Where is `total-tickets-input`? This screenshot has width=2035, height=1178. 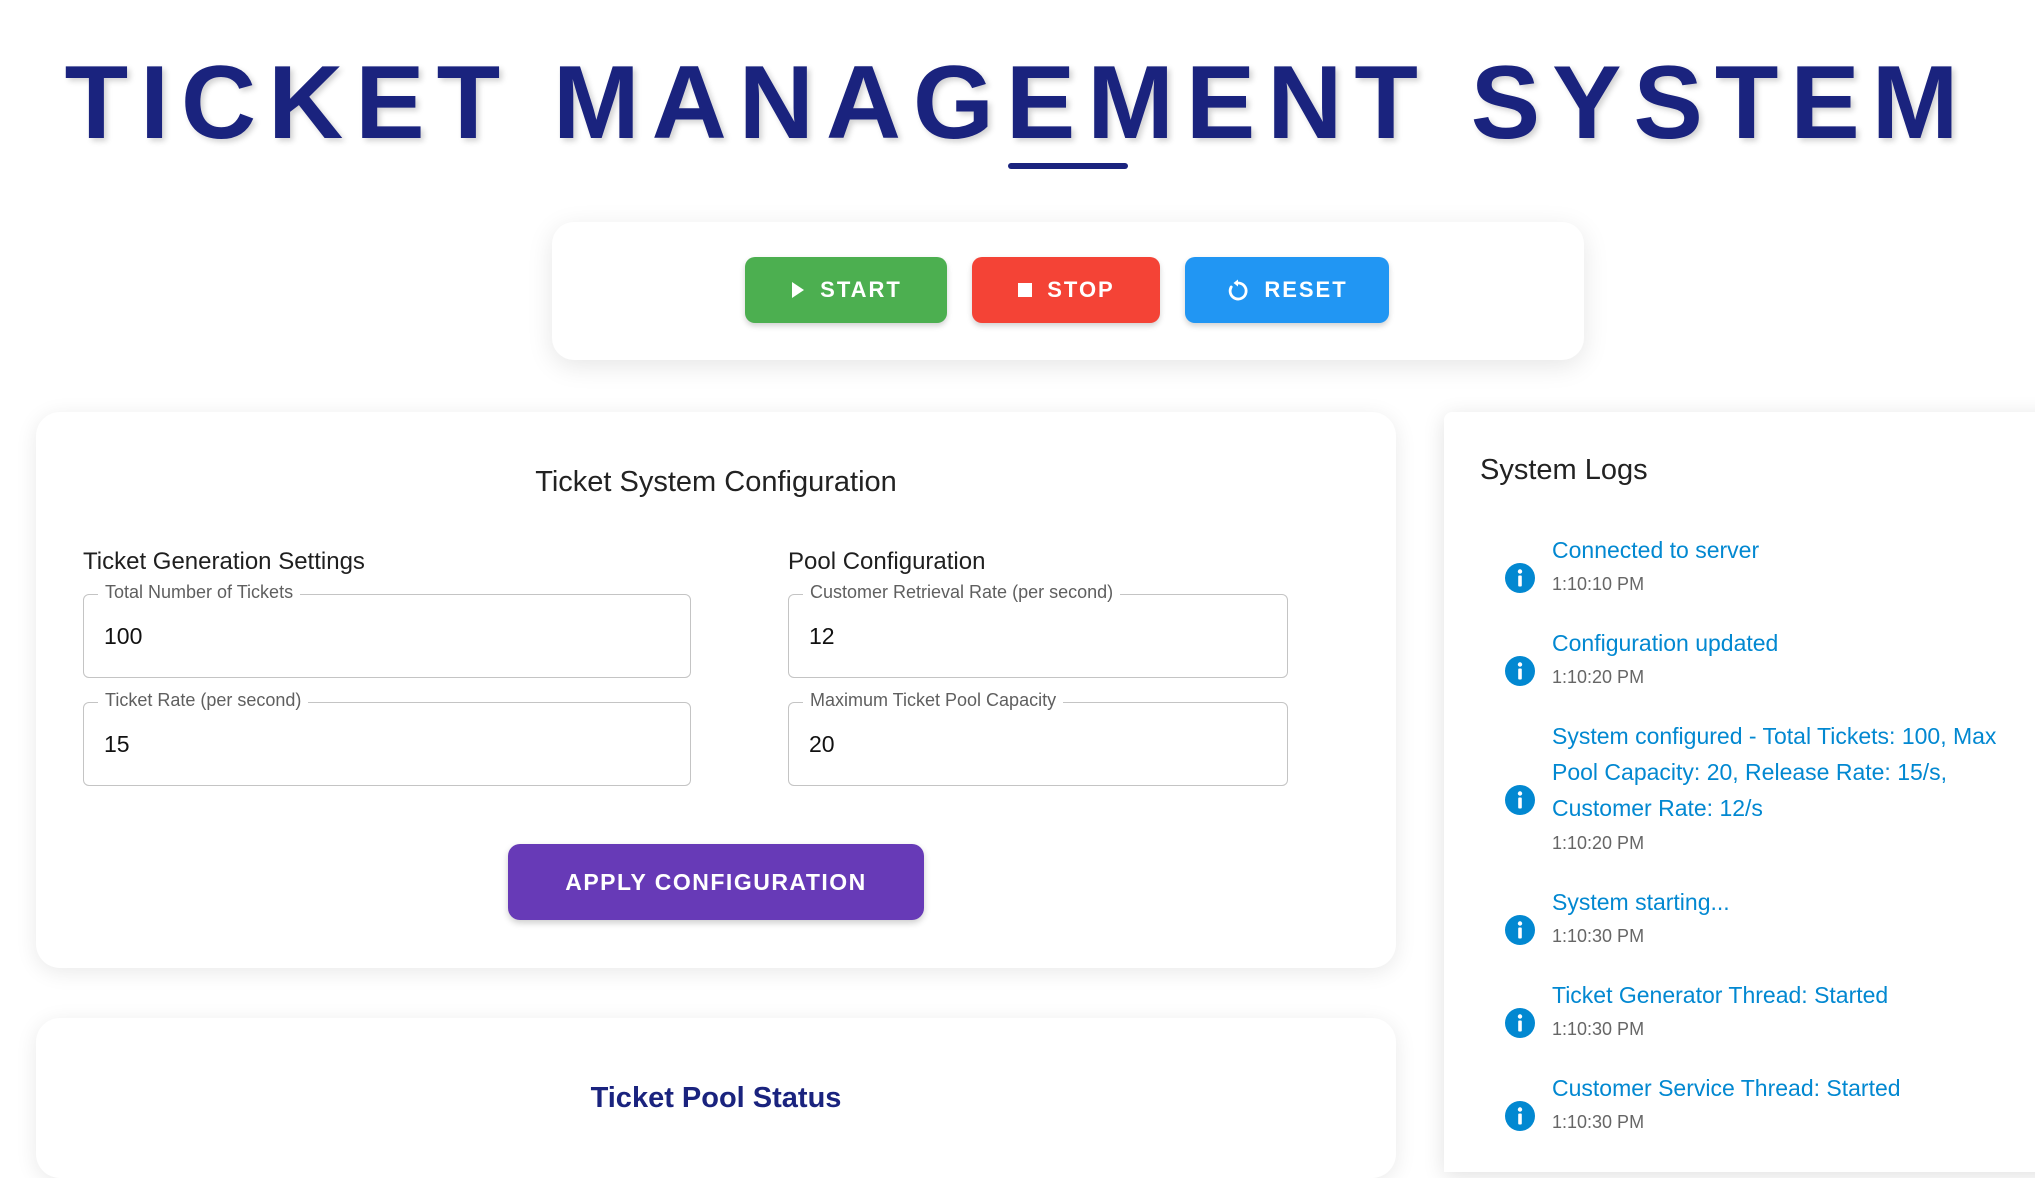 total-tickets-input is located at coordinates (387, 636).